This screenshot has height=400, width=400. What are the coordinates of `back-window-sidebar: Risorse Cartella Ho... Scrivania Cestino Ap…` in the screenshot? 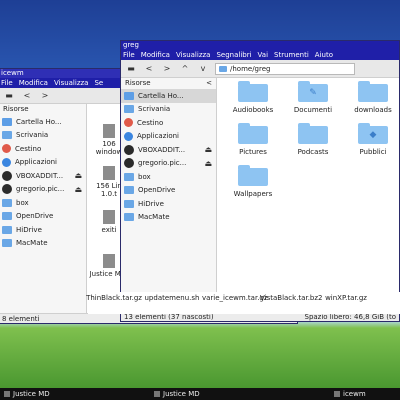 It's located at (43, 208).